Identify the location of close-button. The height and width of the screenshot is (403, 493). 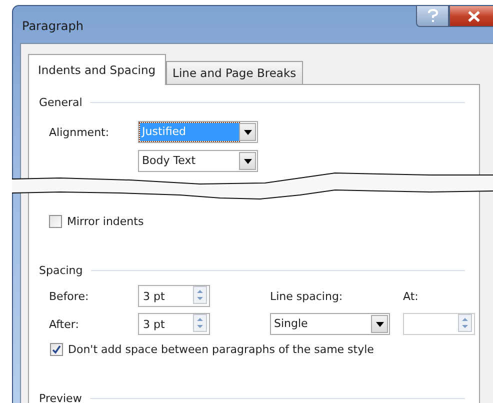
(471, 16).